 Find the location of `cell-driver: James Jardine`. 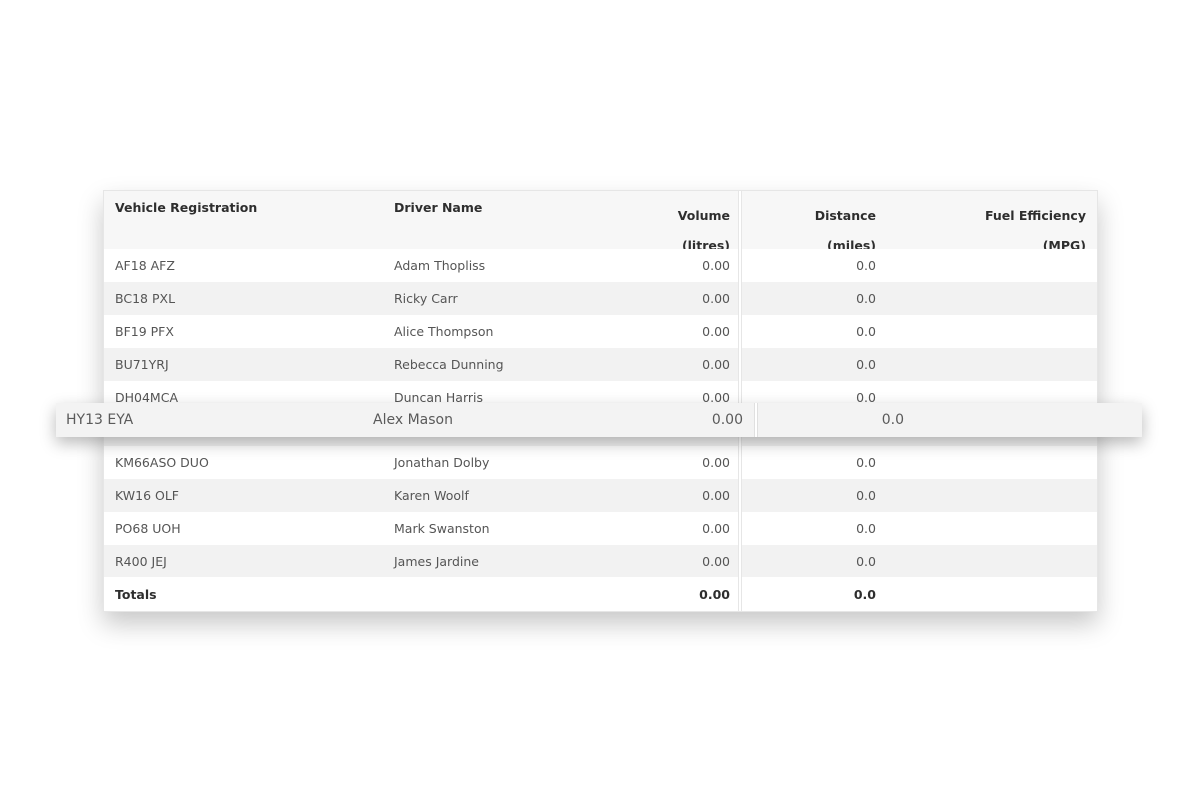

cell-driver: James Jardine is located at coordinates (436, 561).